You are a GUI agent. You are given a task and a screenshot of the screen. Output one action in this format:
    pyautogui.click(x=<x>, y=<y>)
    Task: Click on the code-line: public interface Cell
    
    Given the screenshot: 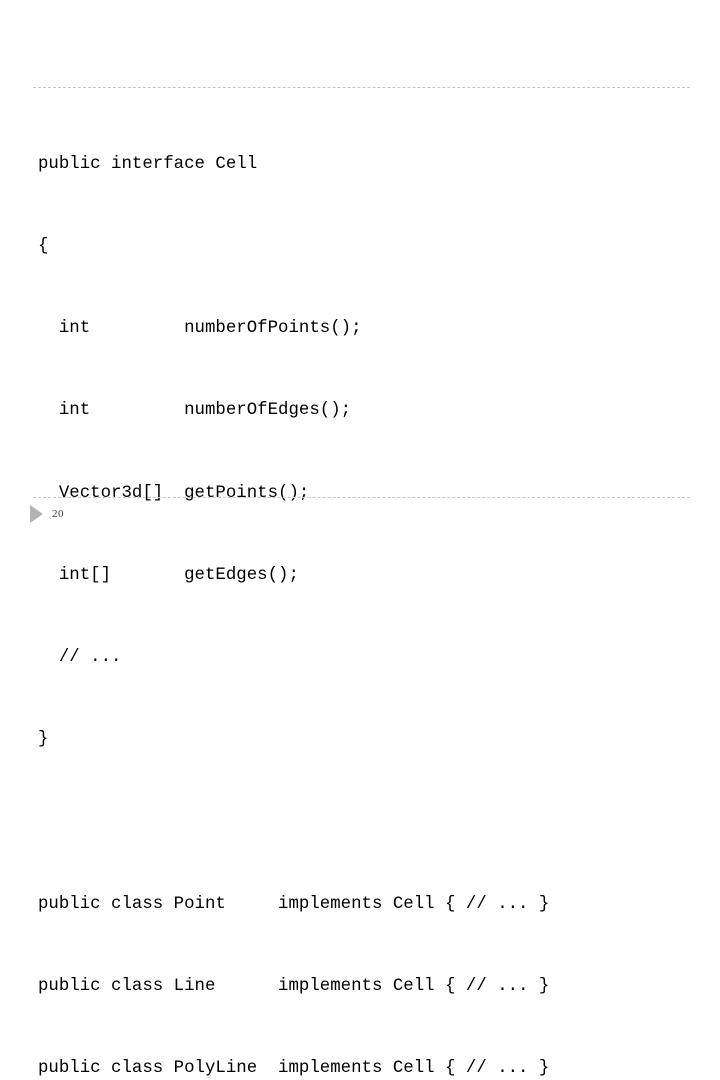 What is the action you would take?
    pyautogui.click(x=148, y=164)
    